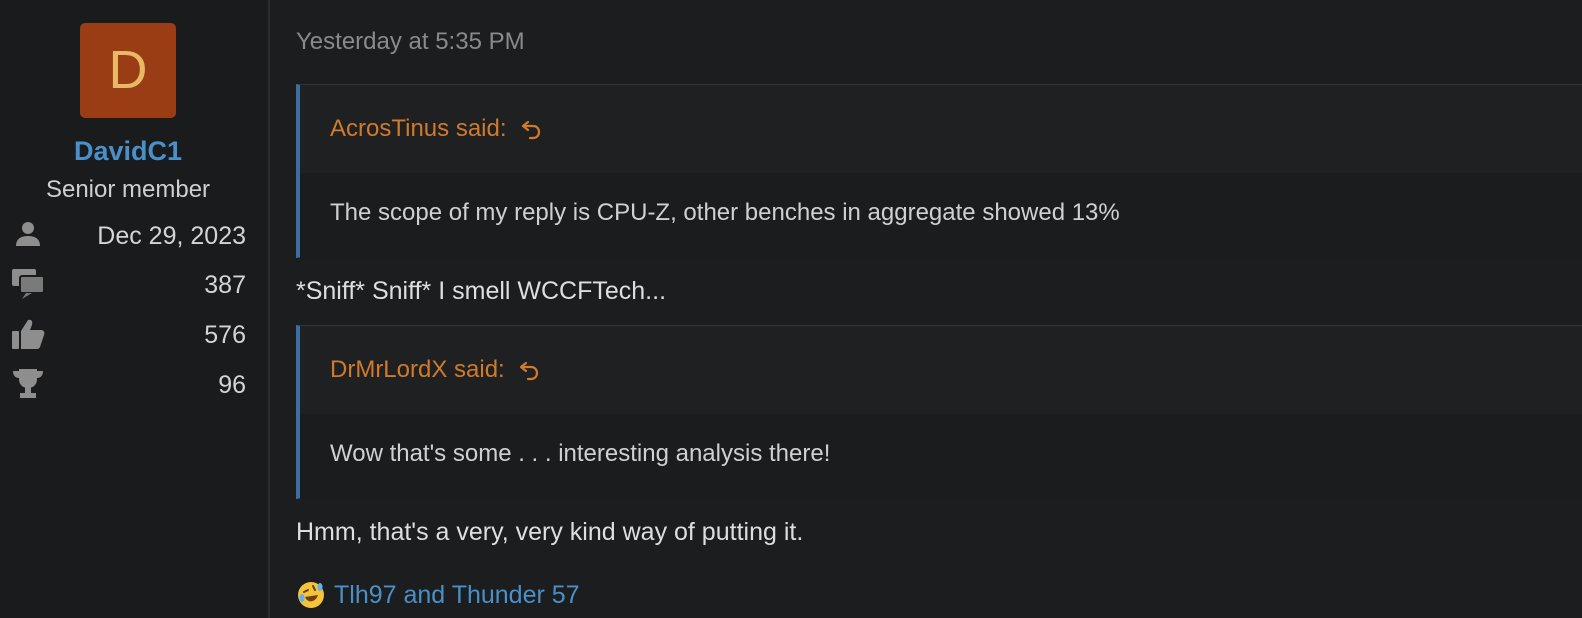 The height and width of the screenshot is (618, 1582). What do you see at coordinates (417, 369) in the screenshot?
I see `quote-author-label: DrMrLordX said:` at bounding box center [417, 369].